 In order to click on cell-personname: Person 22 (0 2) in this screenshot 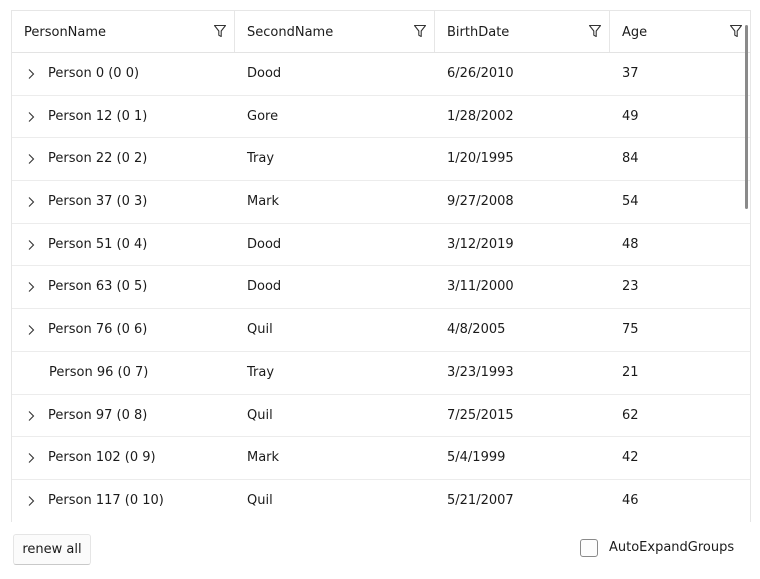, I will do `click(98, 159)`.